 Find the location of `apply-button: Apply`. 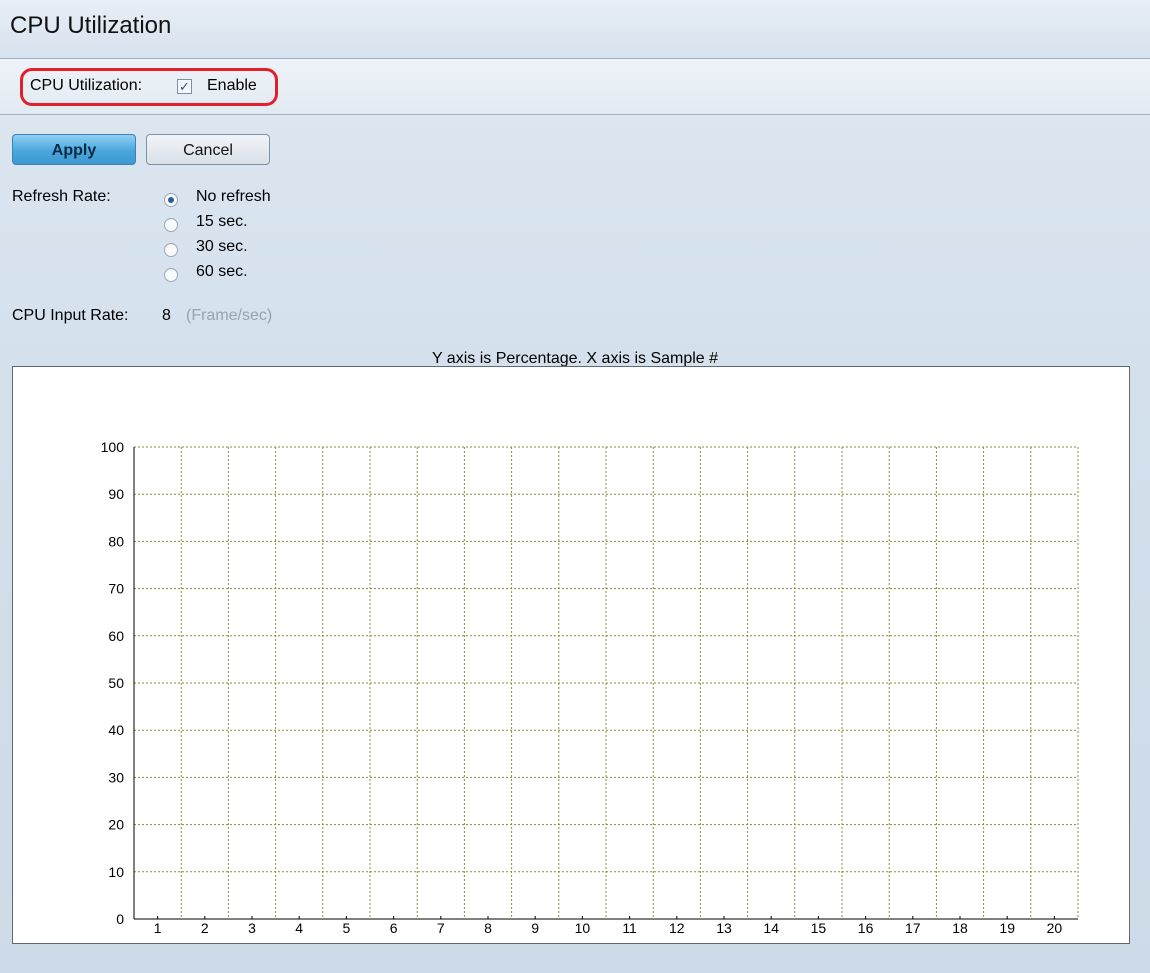

apply-button: Apply is located at coordinates (74, 149).